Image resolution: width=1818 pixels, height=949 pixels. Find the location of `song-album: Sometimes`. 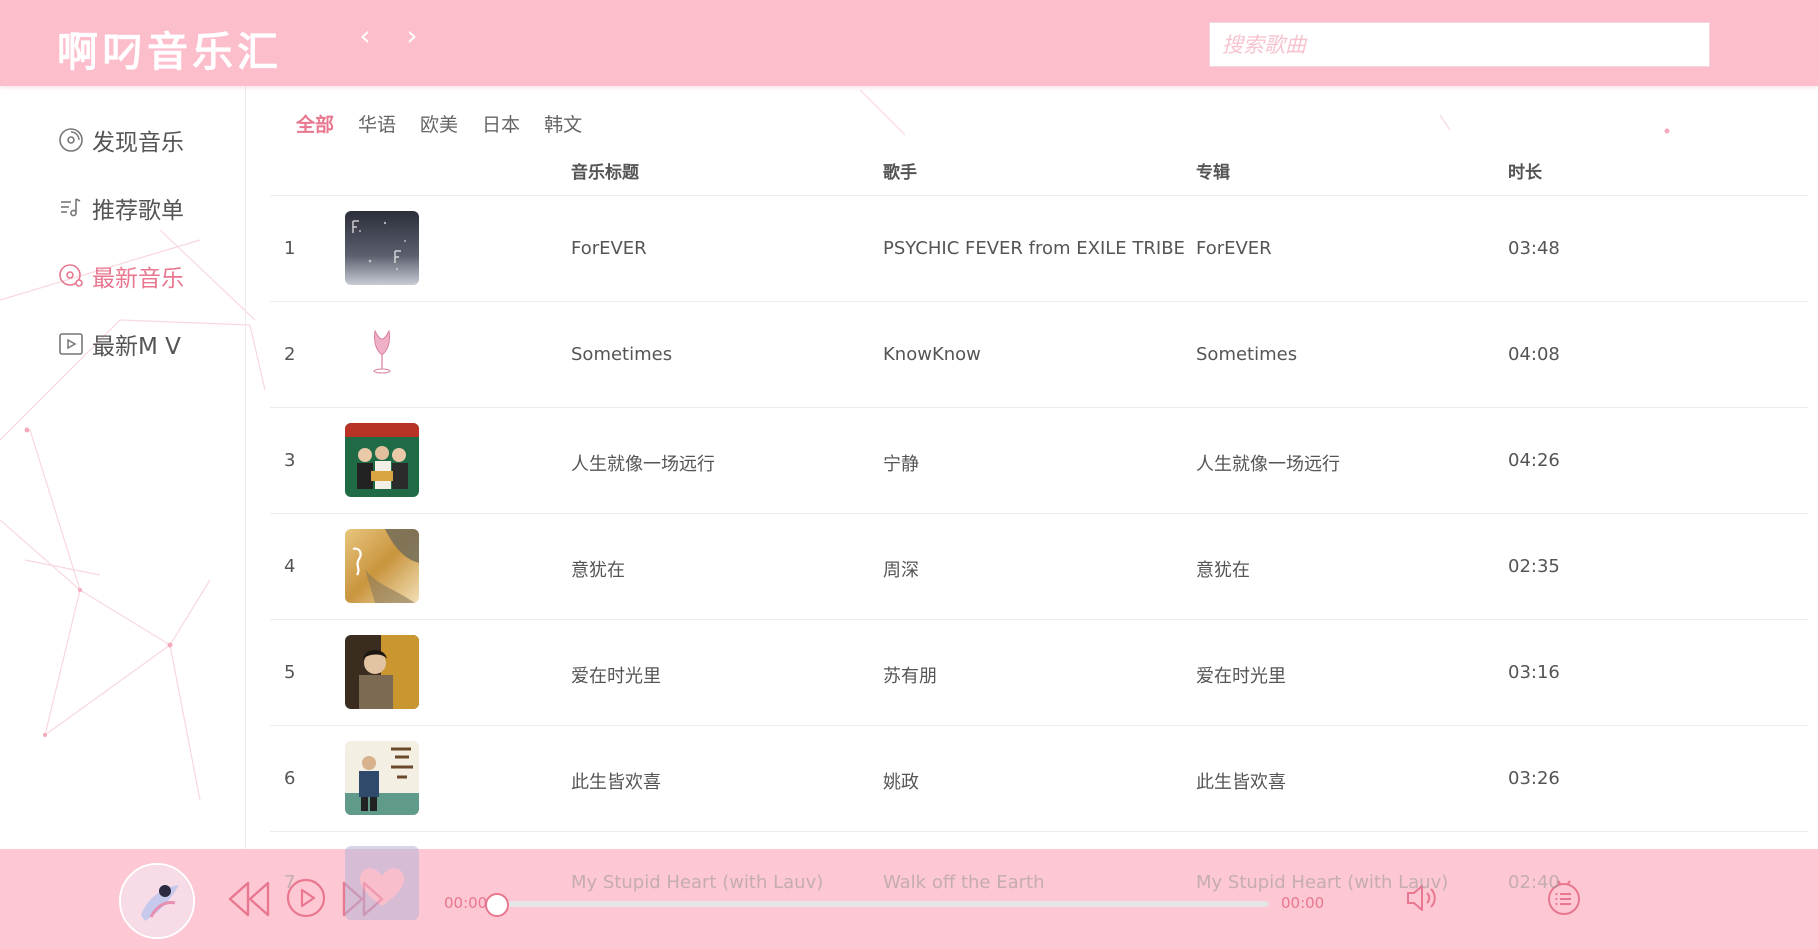

song-album: Sometimes is located at coordinates (1246, 354).